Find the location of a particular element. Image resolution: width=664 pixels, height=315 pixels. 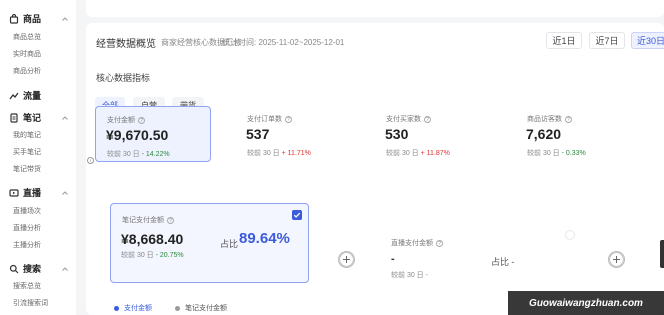

metric-value: 7,620 is located at coordinates (544, 134).